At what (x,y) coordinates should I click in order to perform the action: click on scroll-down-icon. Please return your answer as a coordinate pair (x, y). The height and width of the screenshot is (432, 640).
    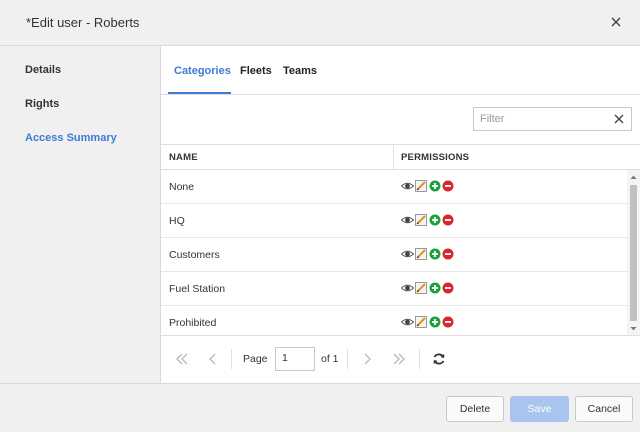
    Looking at the image, I should click on (633, 328).